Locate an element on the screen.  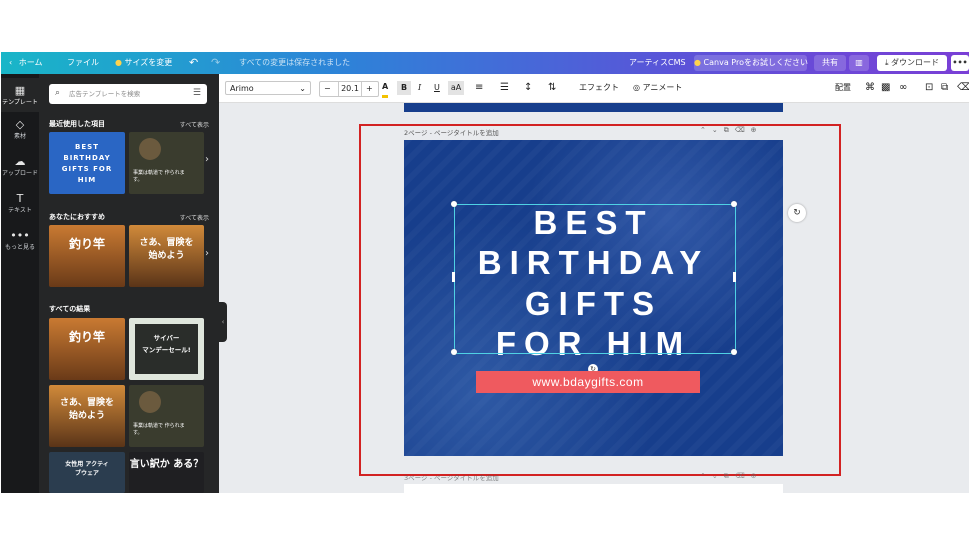
thumb-fishing: 釣り竿 is located at coordinates (87, 256).